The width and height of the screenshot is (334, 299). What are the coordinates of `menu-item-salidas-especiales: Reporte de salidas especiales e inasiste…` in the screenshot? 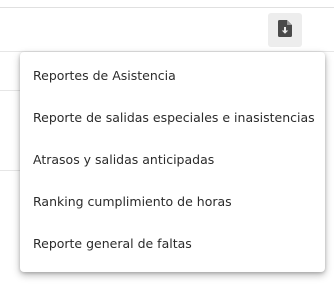 It's located at (172, 118).